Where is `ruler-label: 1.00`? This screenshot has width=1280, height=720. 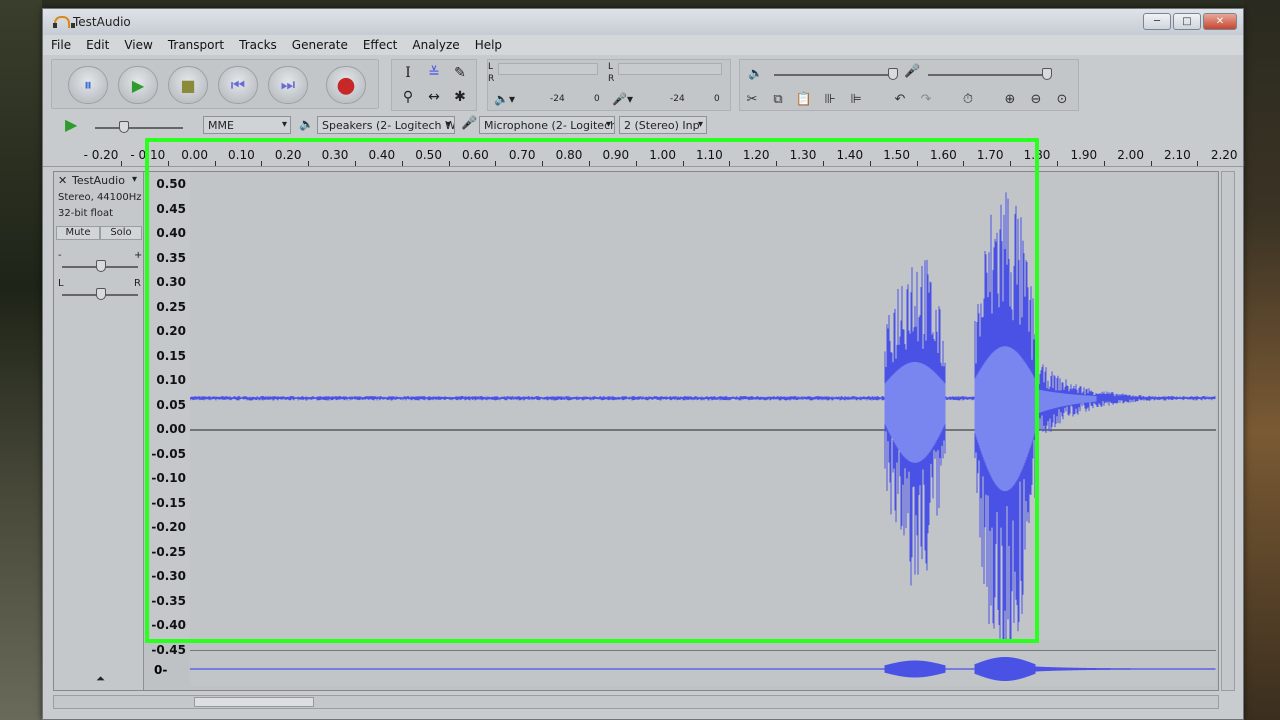
ruler-label: 1.00 is located at coordinates (662, 155).